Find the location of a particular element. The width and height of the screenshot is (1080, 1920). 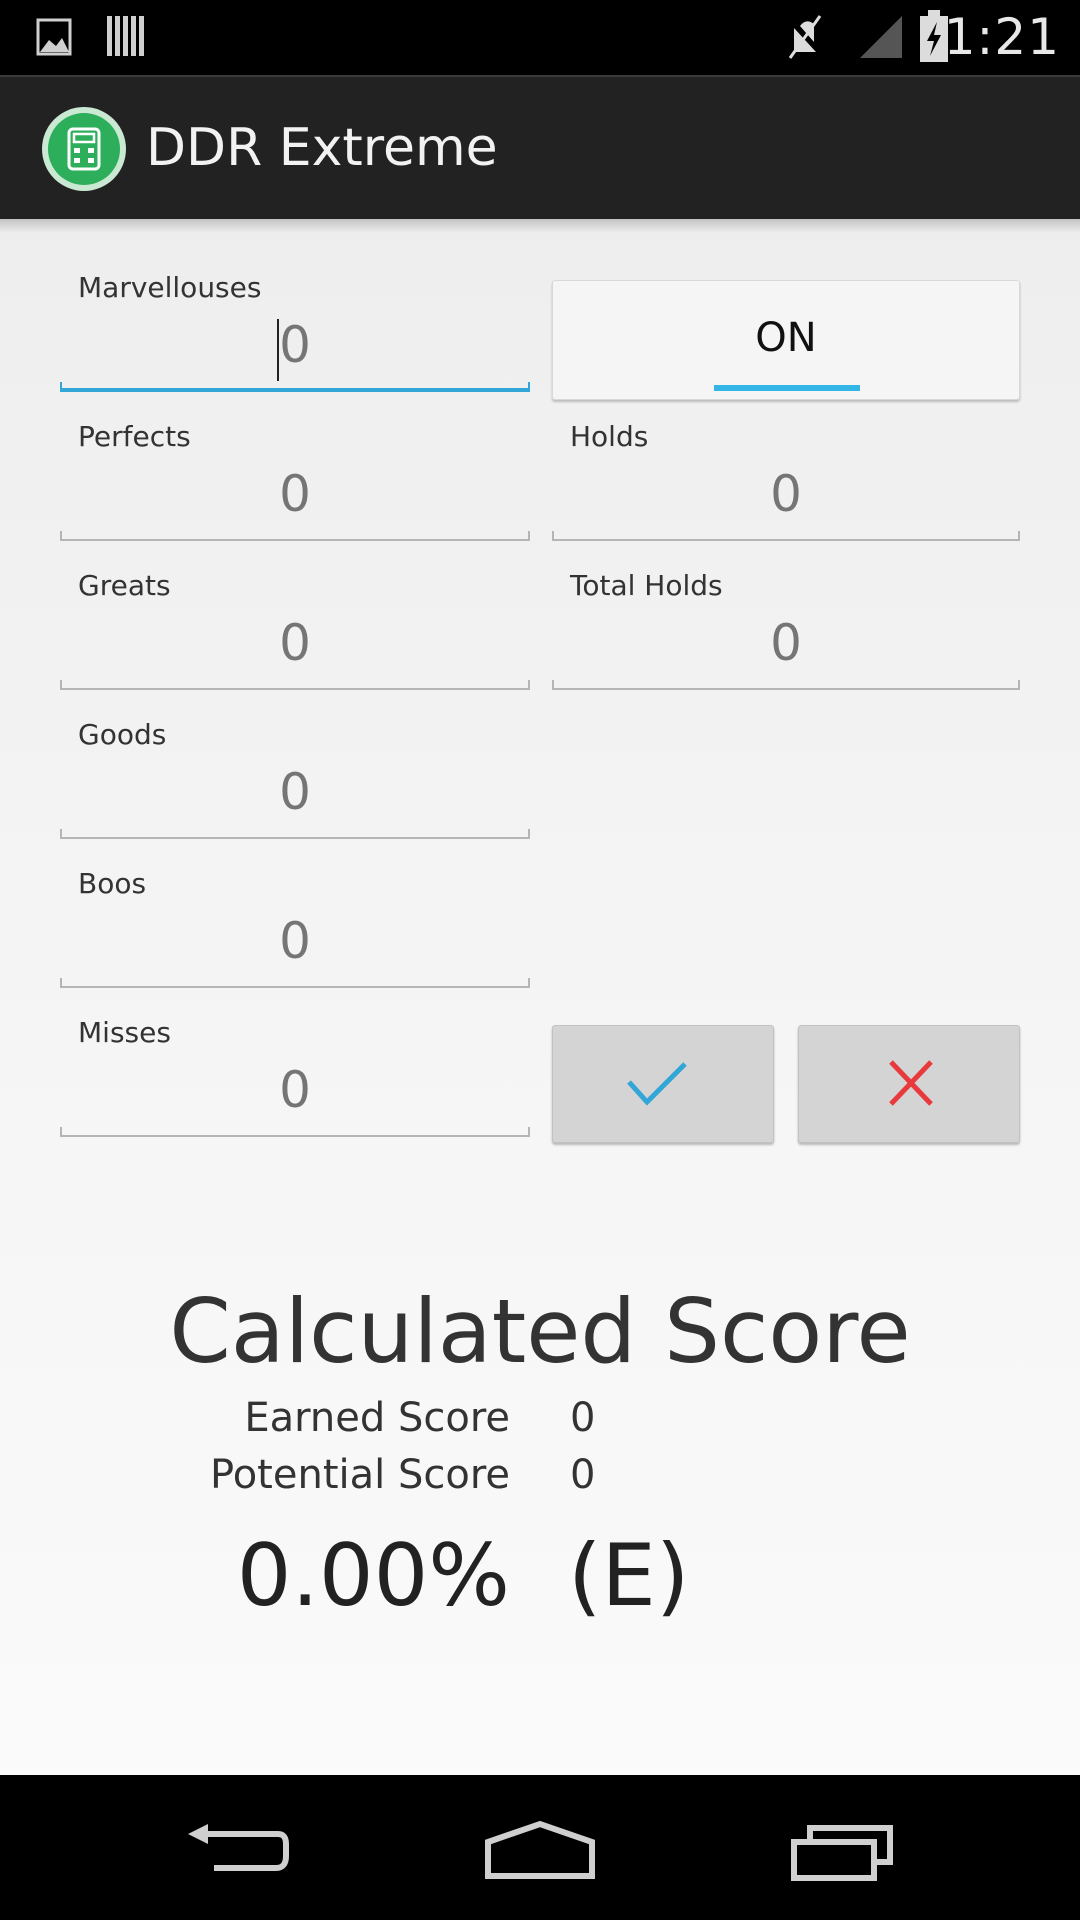

perfects-input is located at coordinates (295, 494).